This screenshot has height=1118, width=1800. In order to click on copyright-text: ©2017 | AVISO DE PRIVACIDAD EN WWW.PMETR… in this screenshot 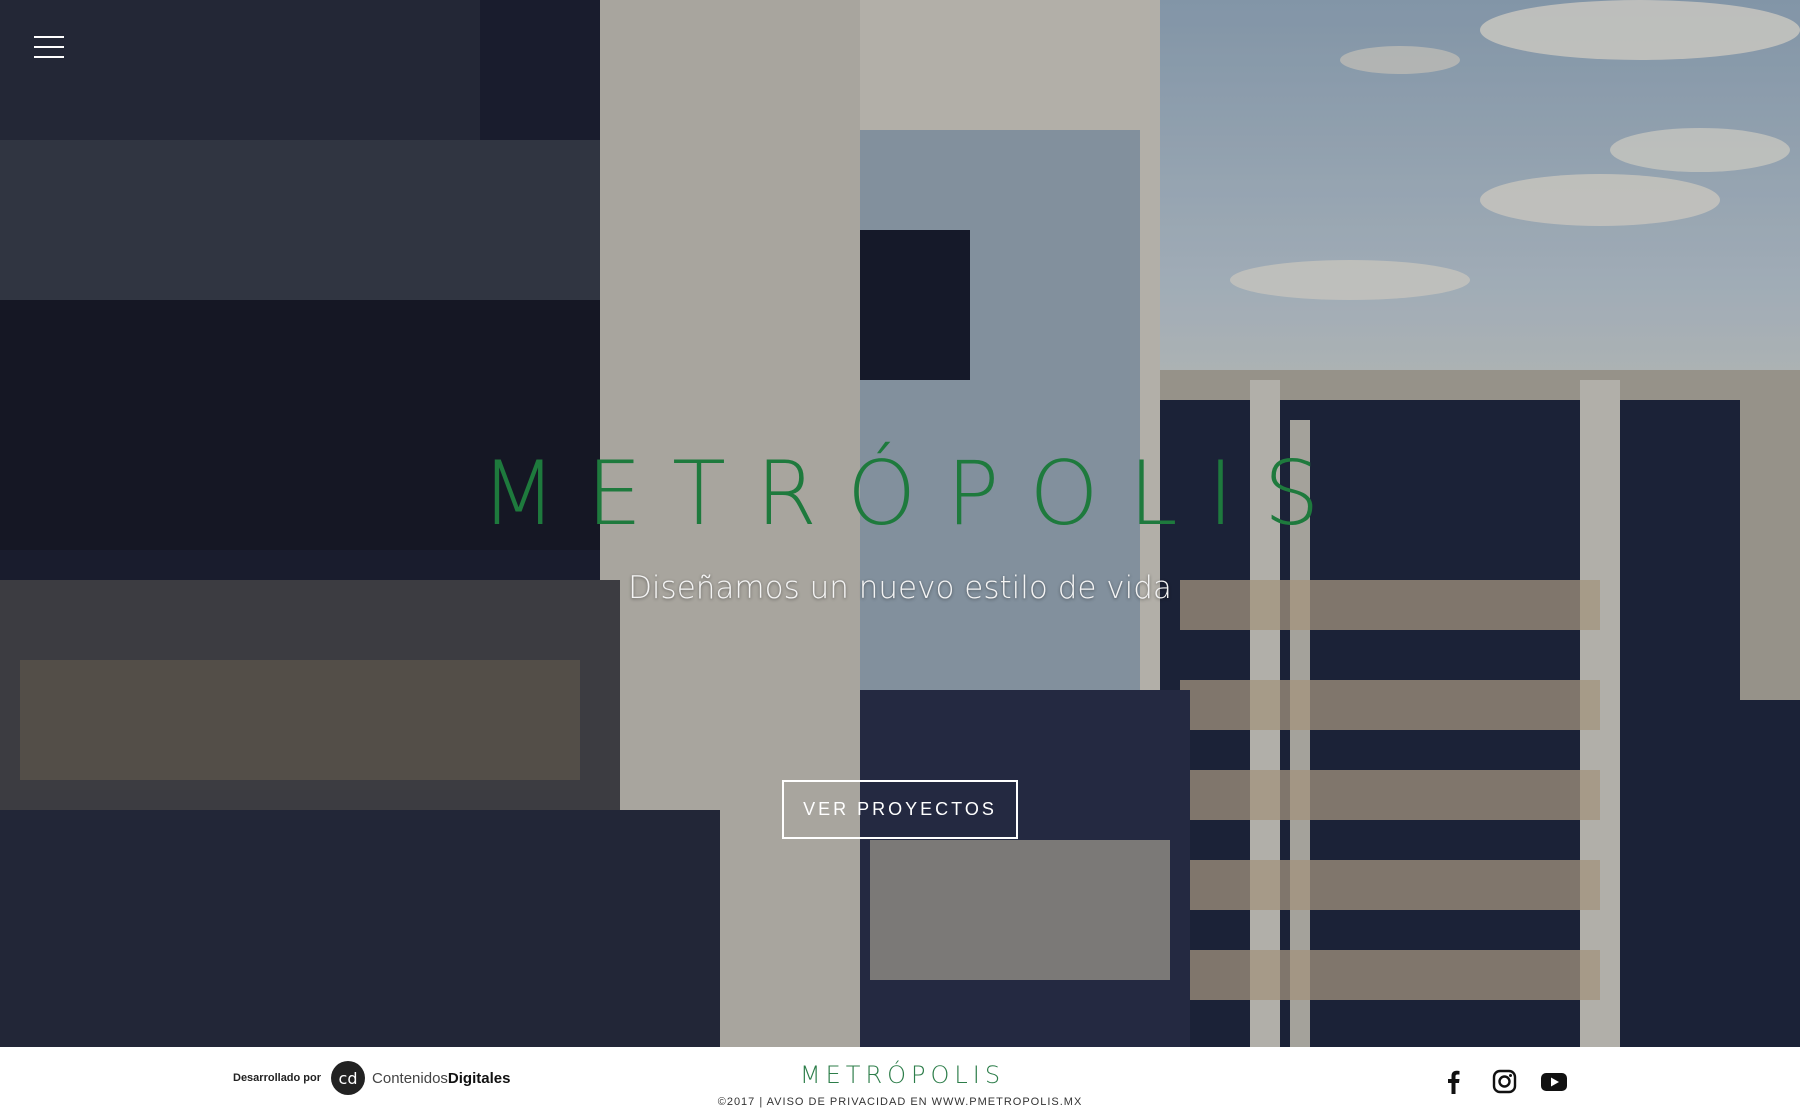, I will do `click(900, 1102)`.